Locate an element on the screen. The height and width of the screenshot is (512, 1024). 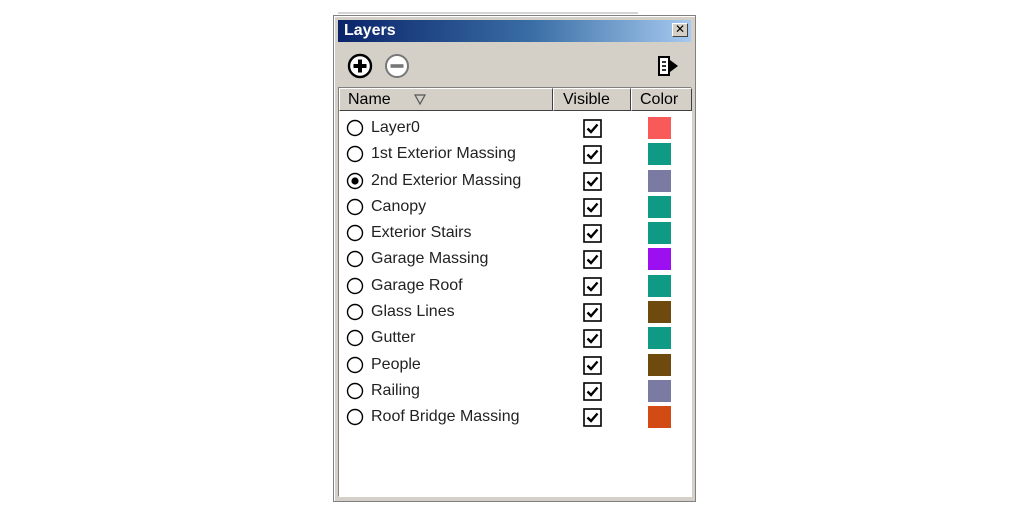
color-column-header: Color is located at coordinates (661, 99).